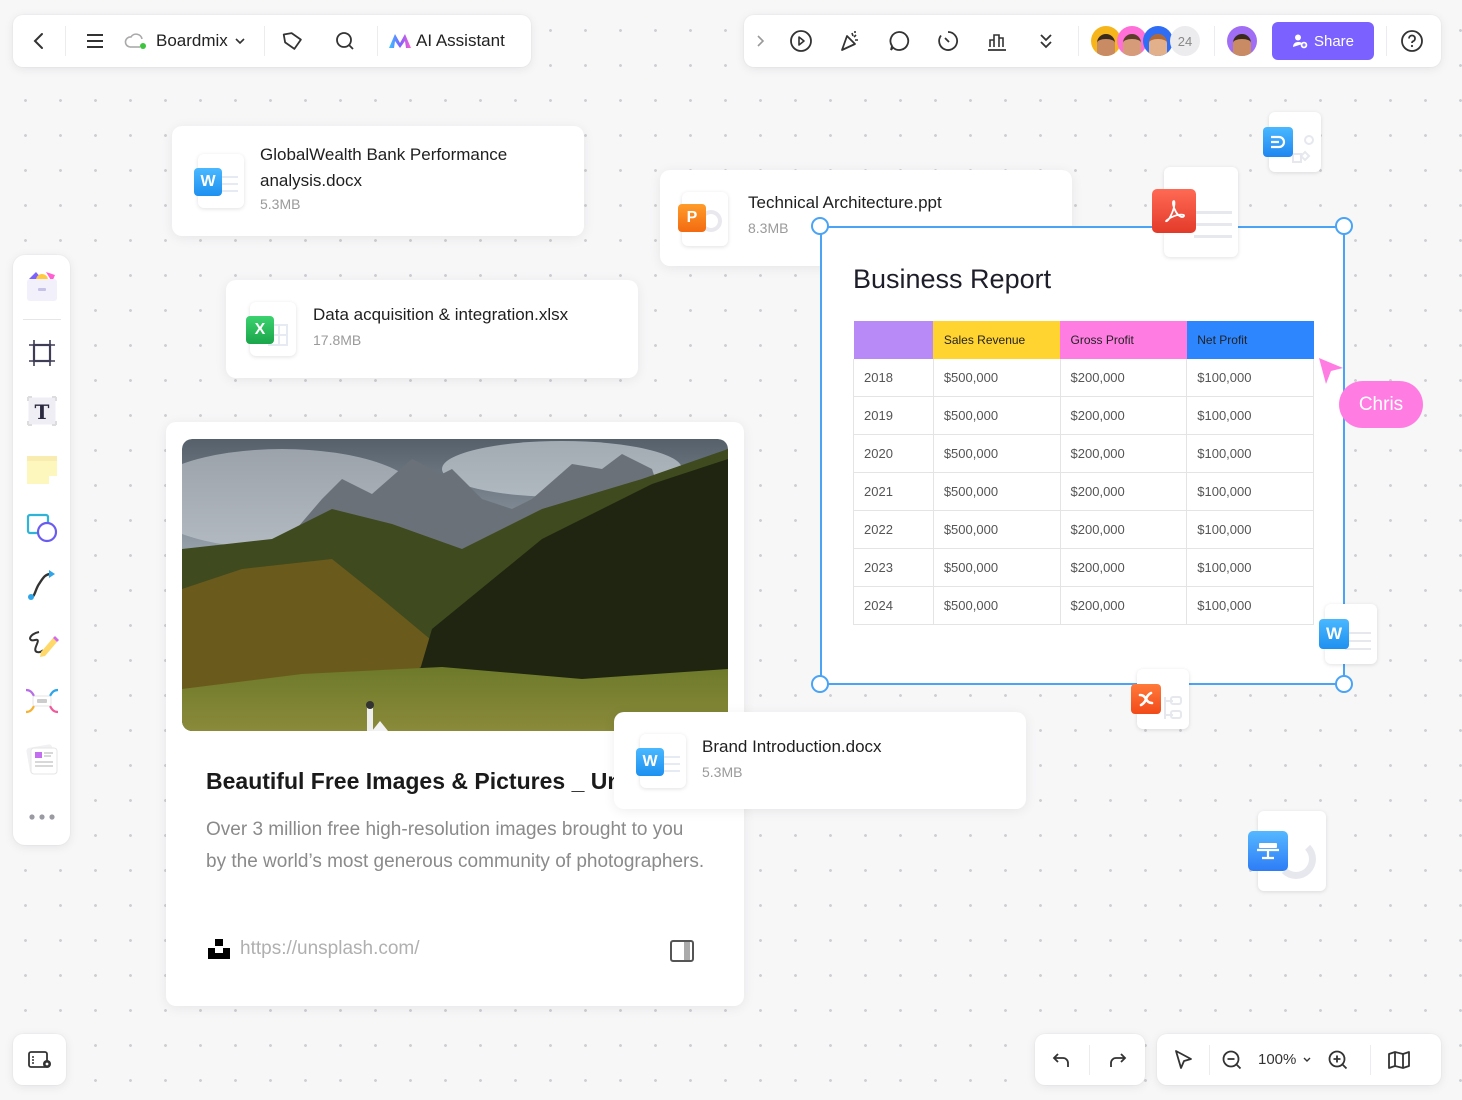  I want to click on search-button, so click(345, 41).